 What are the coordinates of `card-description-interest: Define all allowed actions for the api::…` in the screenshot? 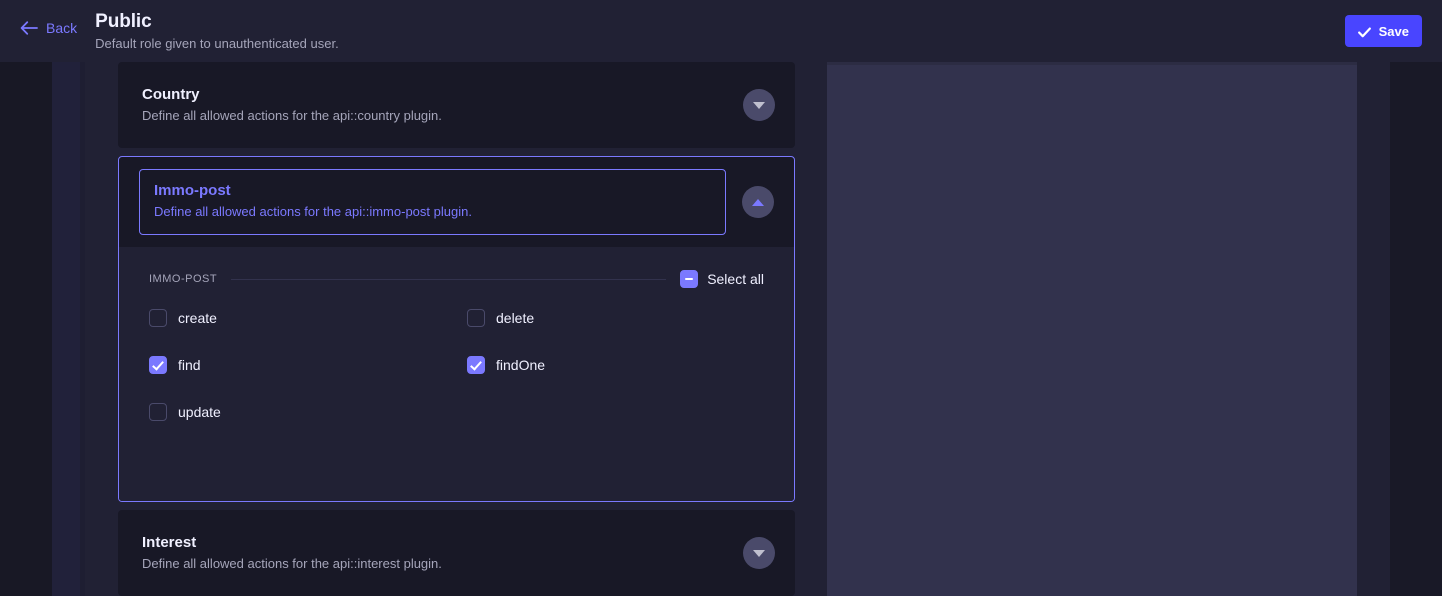 It's located at (292, 563).